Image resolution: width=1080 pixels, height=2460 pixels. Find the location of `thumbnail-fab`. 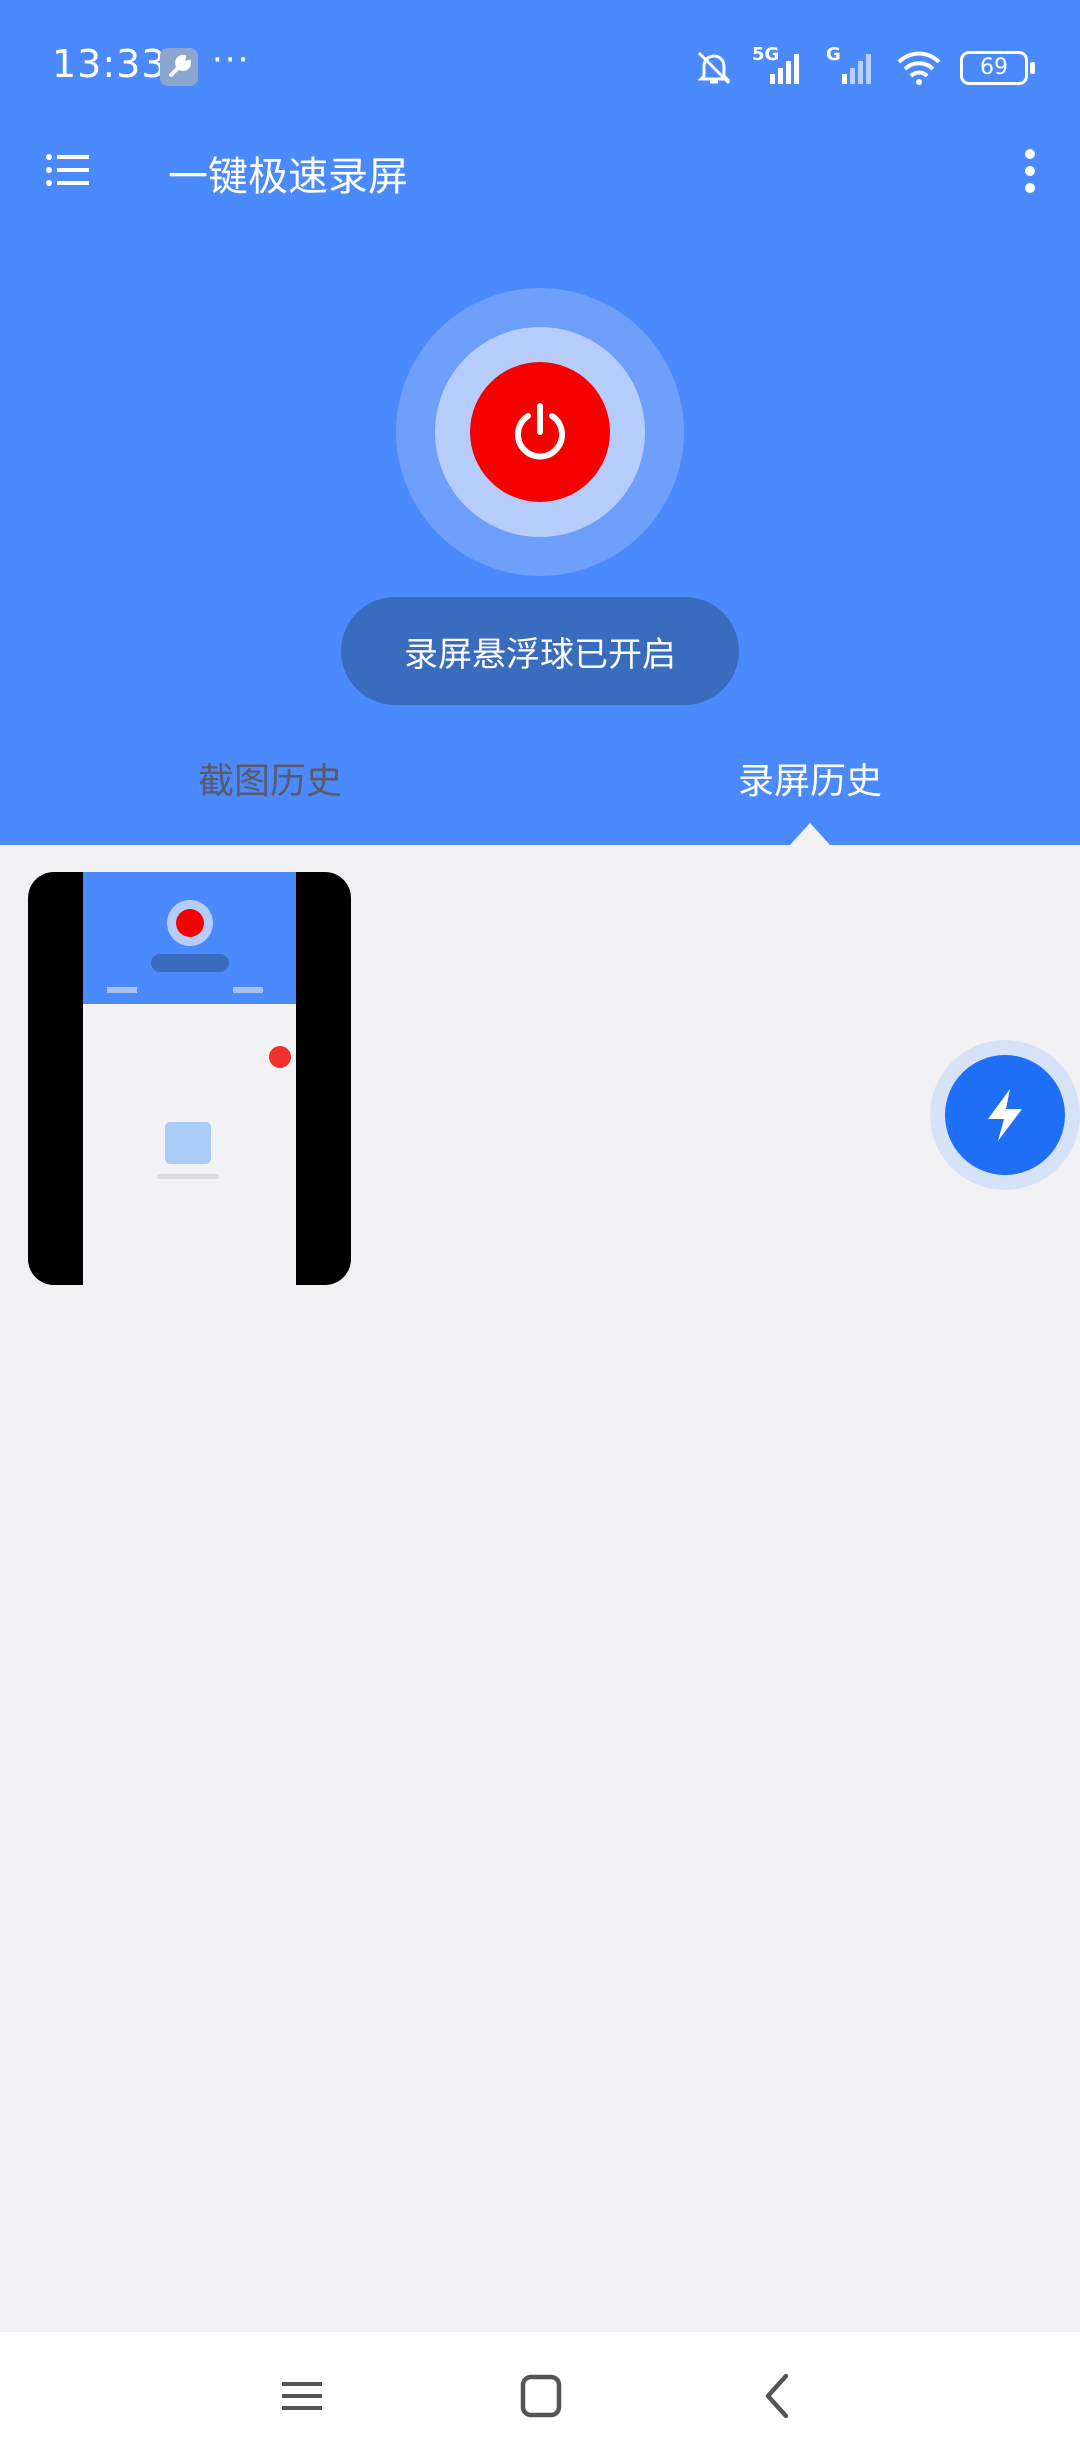

thumbnail-fab is located at coordinates (280, 1057).